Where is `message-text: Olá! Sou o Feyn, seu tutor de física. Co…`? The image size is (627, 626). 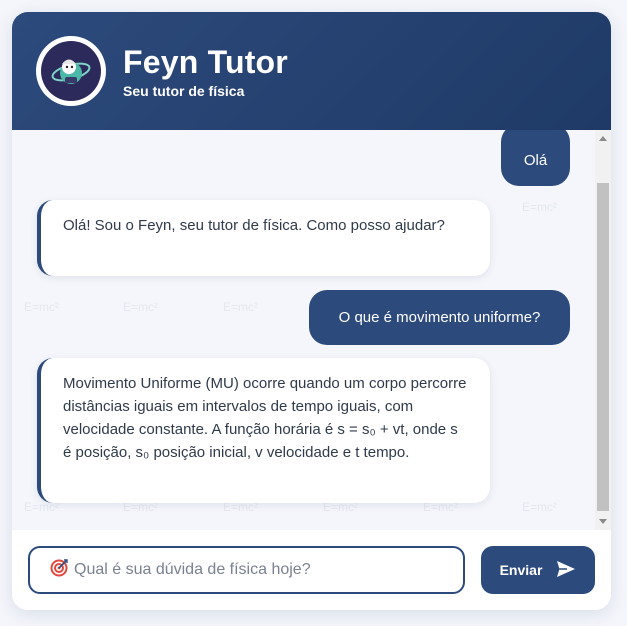
message-text: Olá! Sou o Feyn, seu tutor de física. Co… is located at coordinates (254, 225).